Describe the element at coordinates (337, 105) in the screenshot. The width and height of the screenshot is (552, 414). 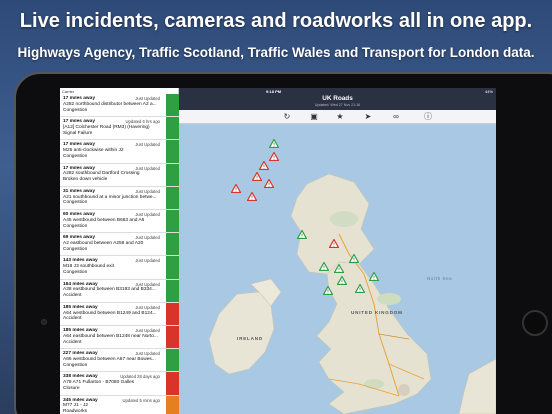
I see `map-updated-time: Updated: Wed 27 Nov 21:16` at that location.